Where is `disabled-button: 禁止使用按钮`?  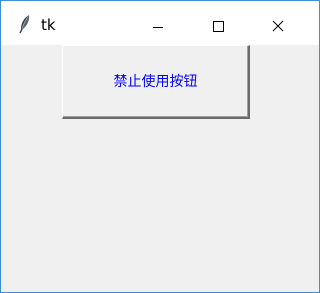 disabled-button: 禁止使用按钮 is located at coordinates (156, 82).